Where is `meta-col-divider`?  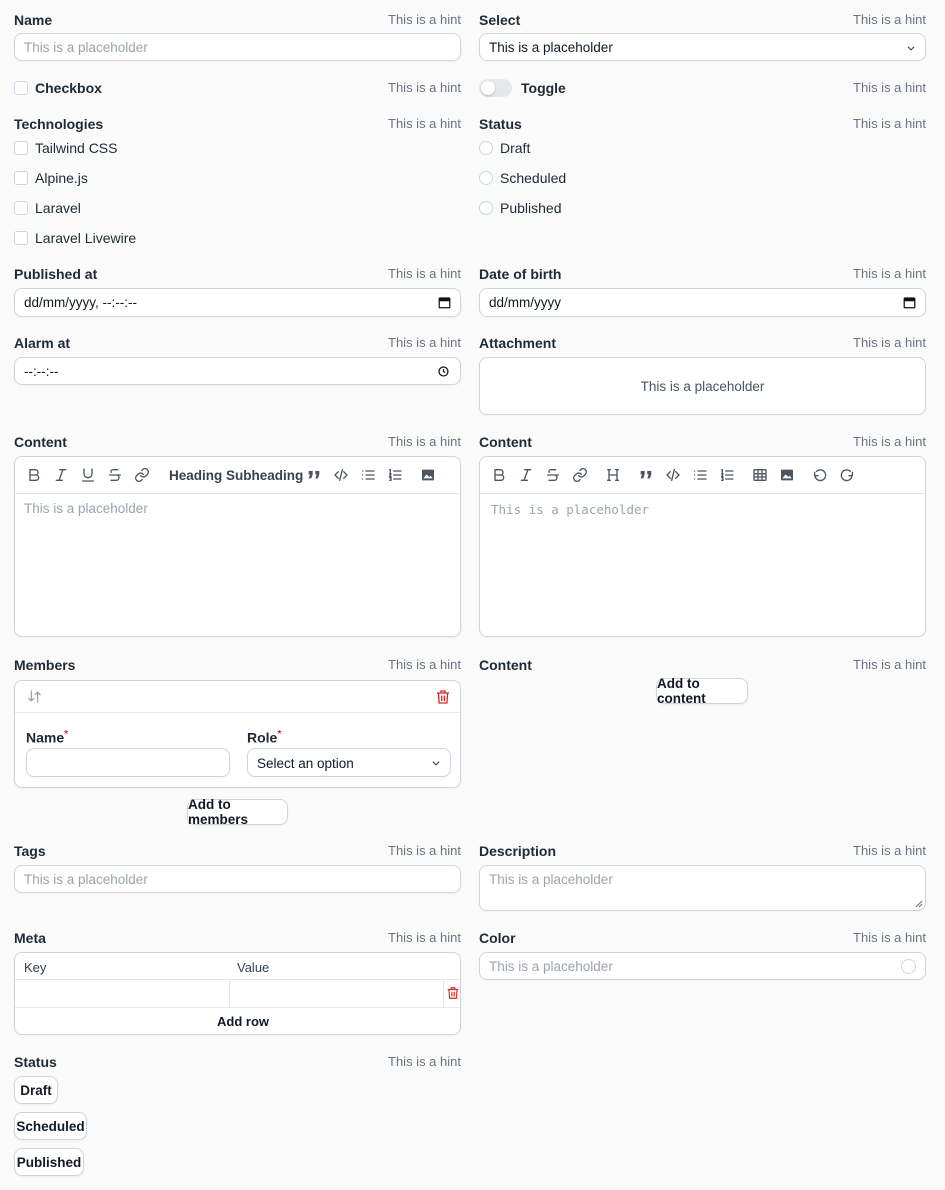
meta-col-divider is located at coordinates (443, 993).